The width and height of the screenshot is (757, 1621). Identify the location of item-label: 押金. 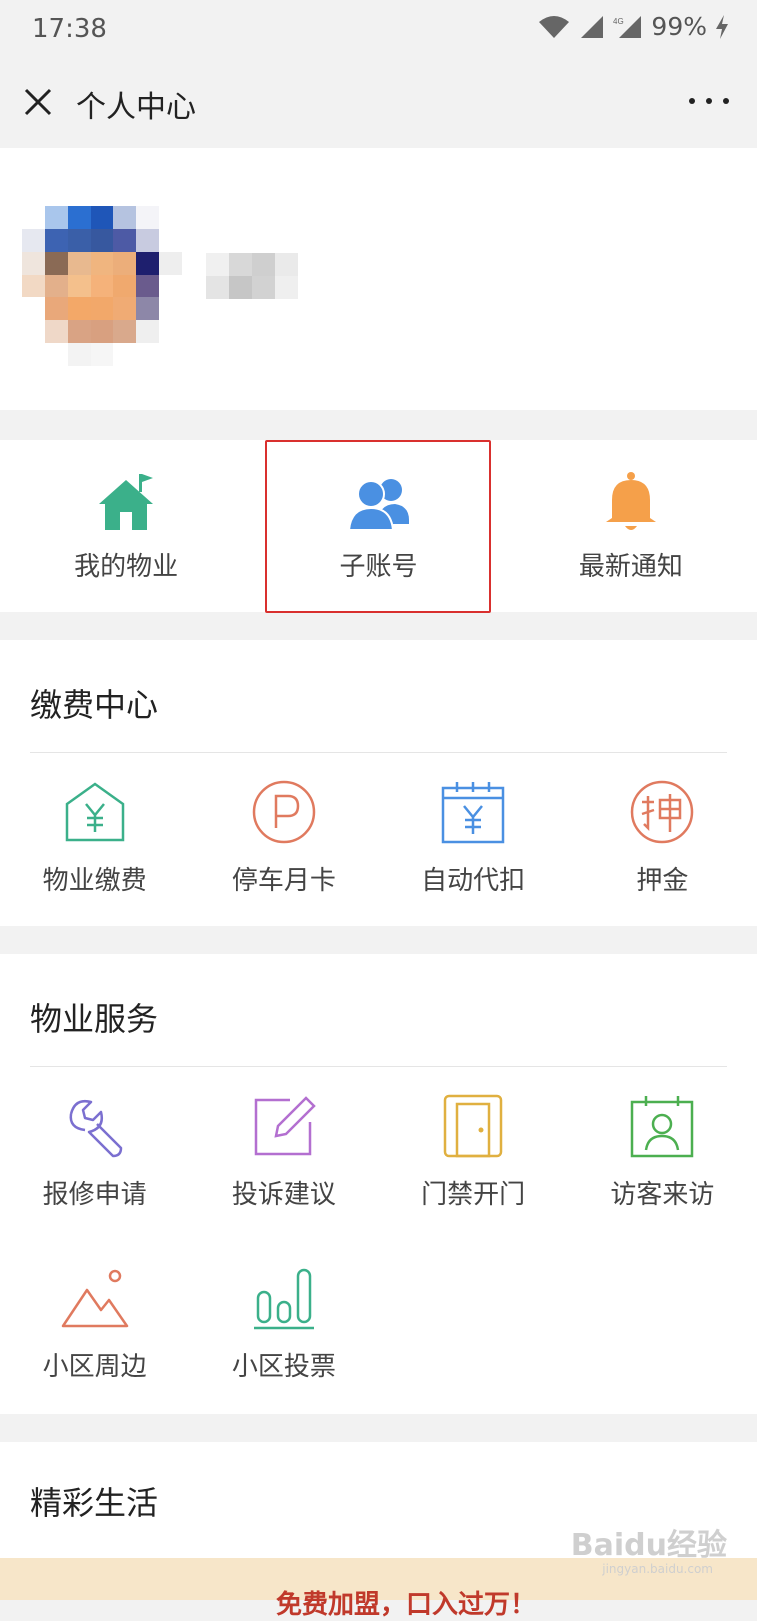
(662, 881).